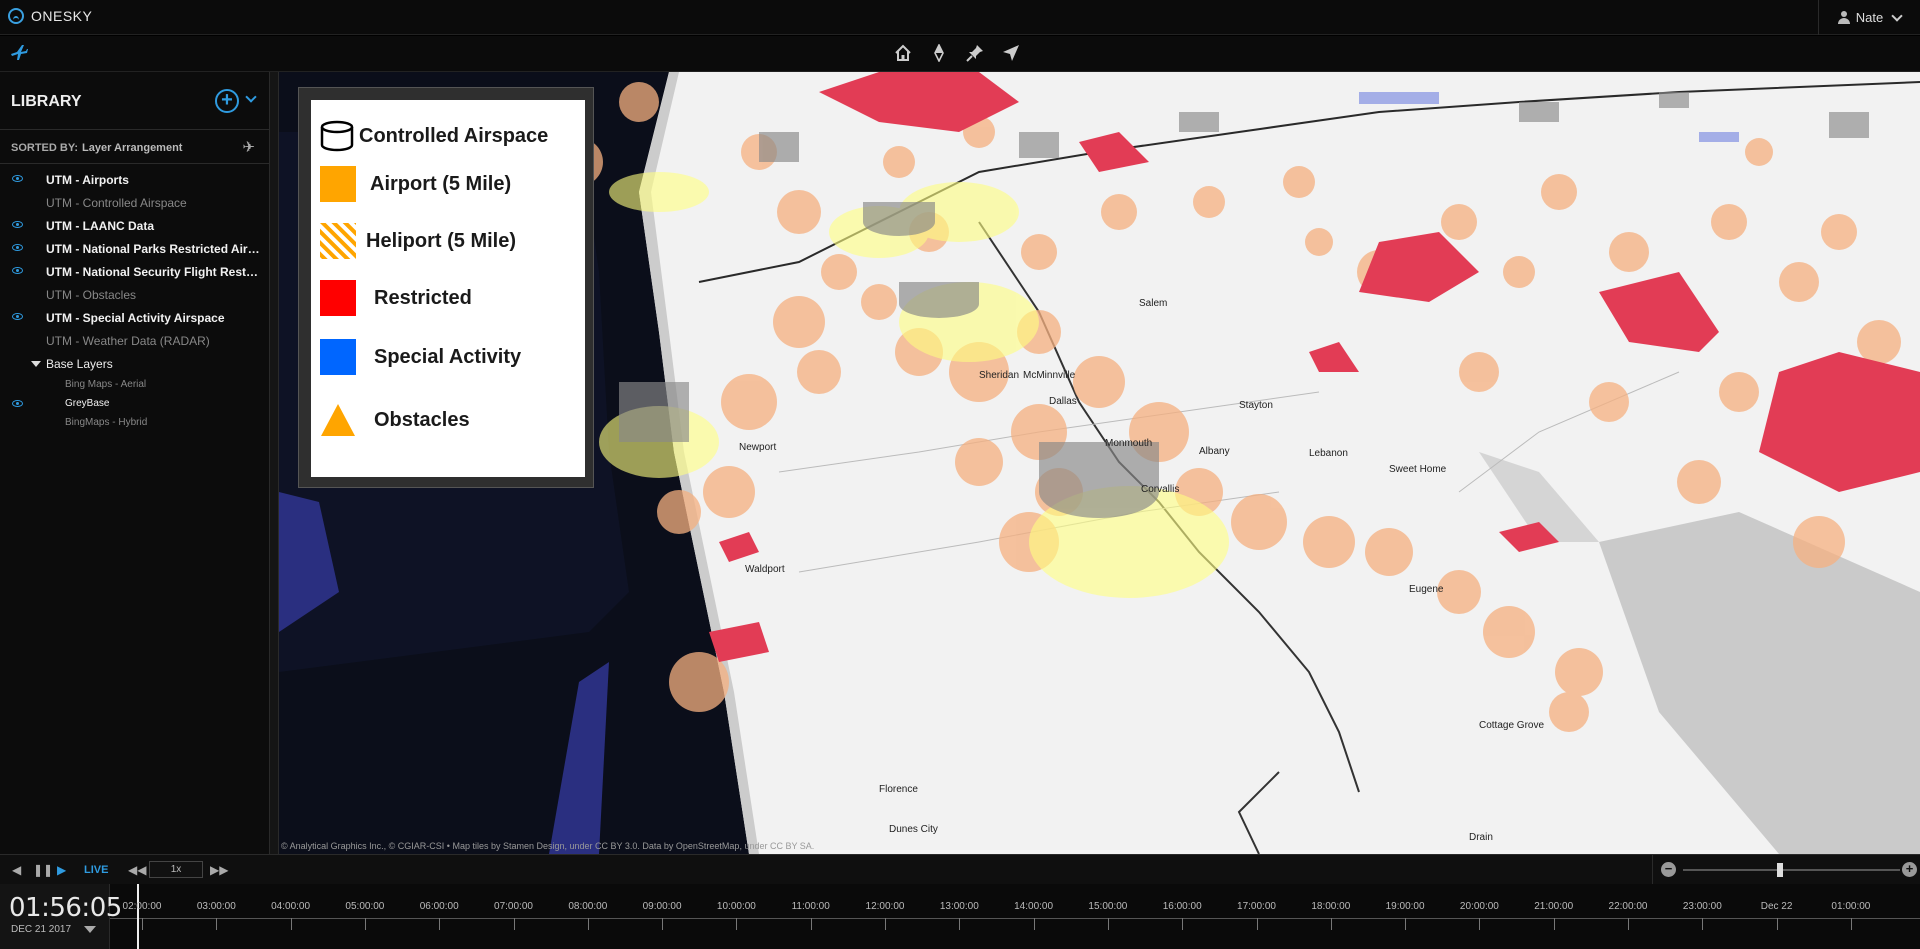 This screenshot has height=949, width=1920. I want to click on top-bar: ONESKY Nate, so click(960, 17).